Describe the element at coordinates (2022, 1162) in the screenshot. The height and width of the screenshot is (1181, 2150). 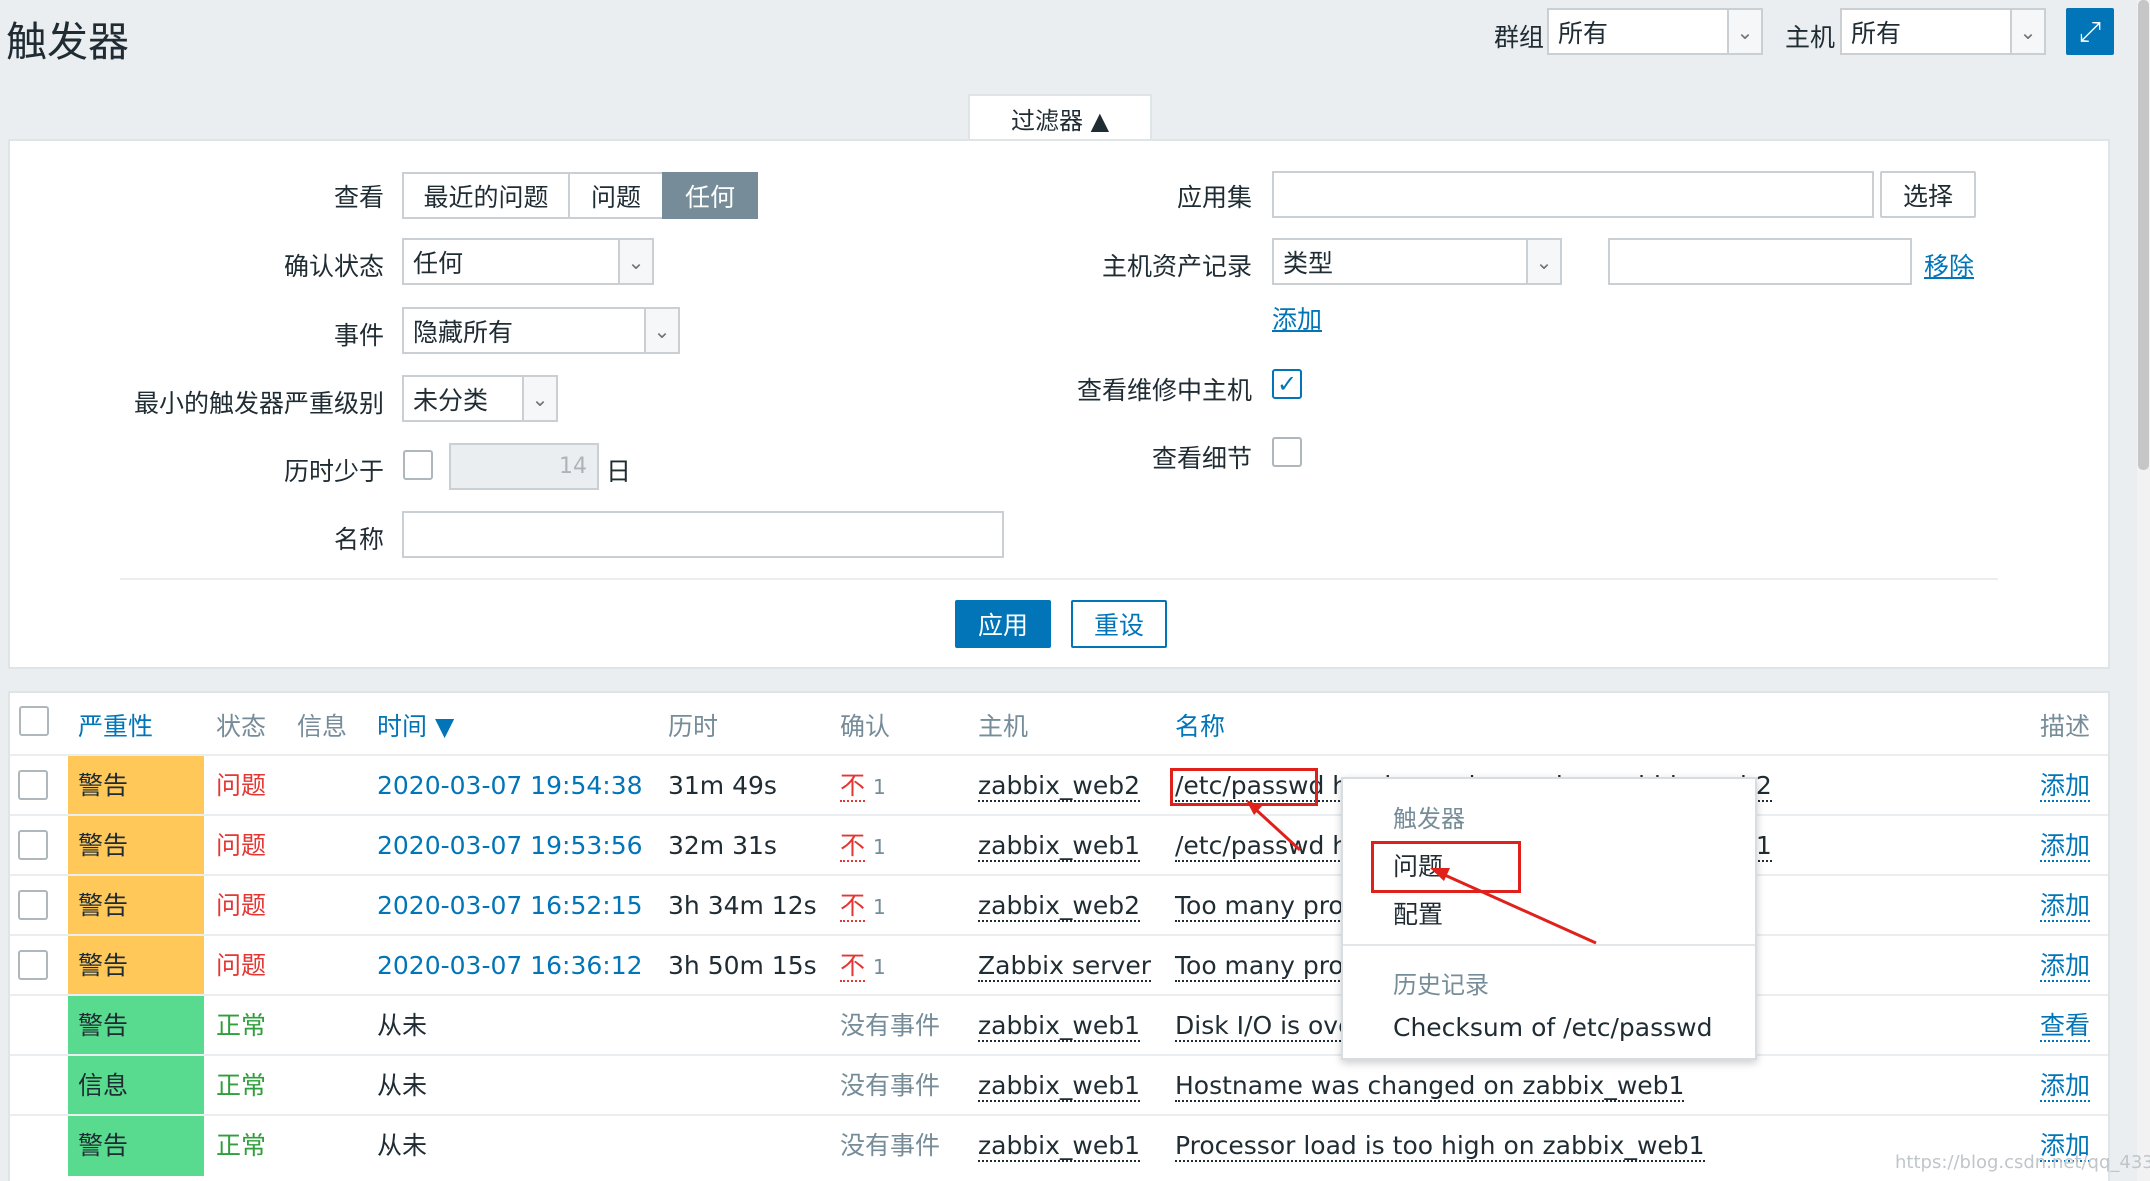
I see `watermark: https://blog.csdn.net/qq_43395882` at that location.